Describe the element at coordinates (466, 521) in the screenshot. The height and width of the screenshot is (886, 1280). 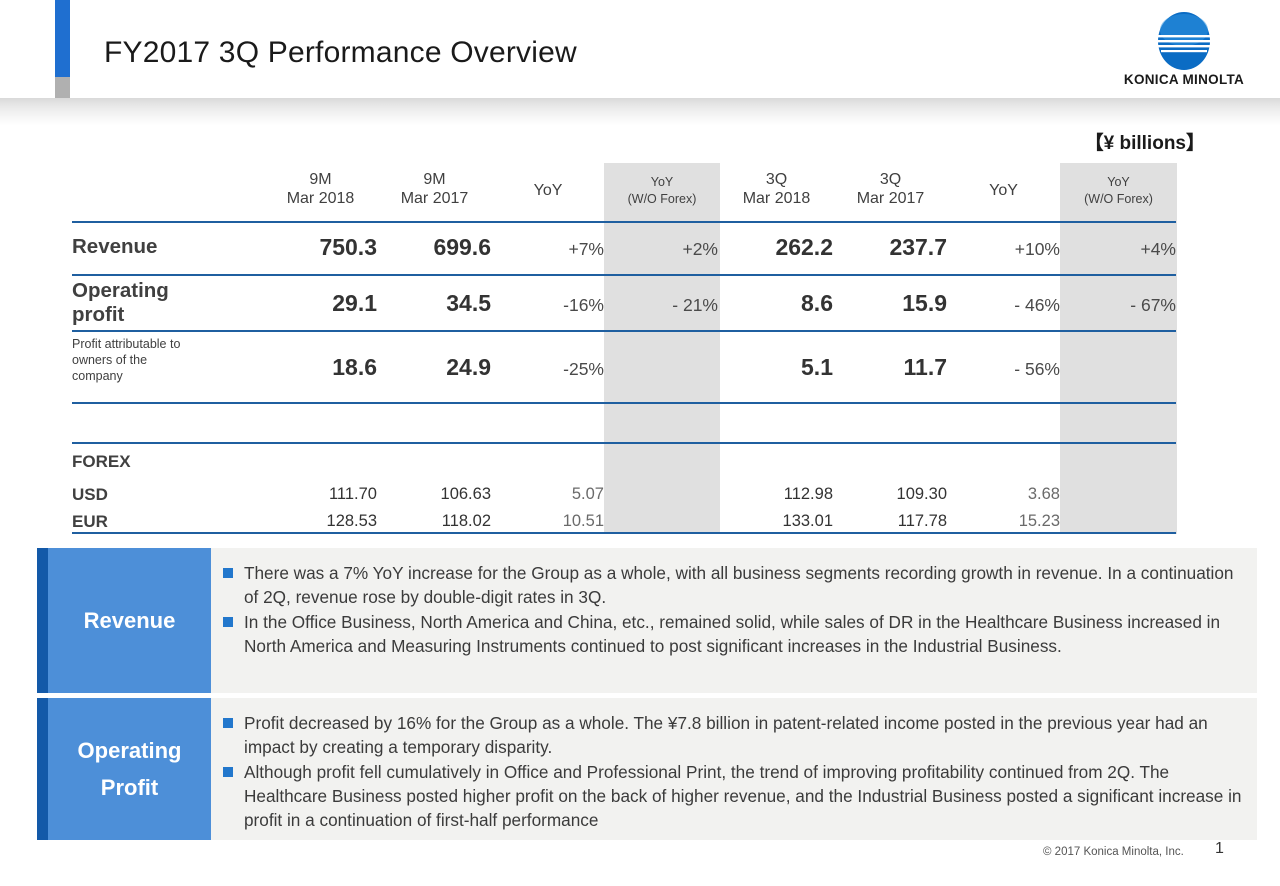
I see `forex-eur-9m-2017: 118.02` at that location.